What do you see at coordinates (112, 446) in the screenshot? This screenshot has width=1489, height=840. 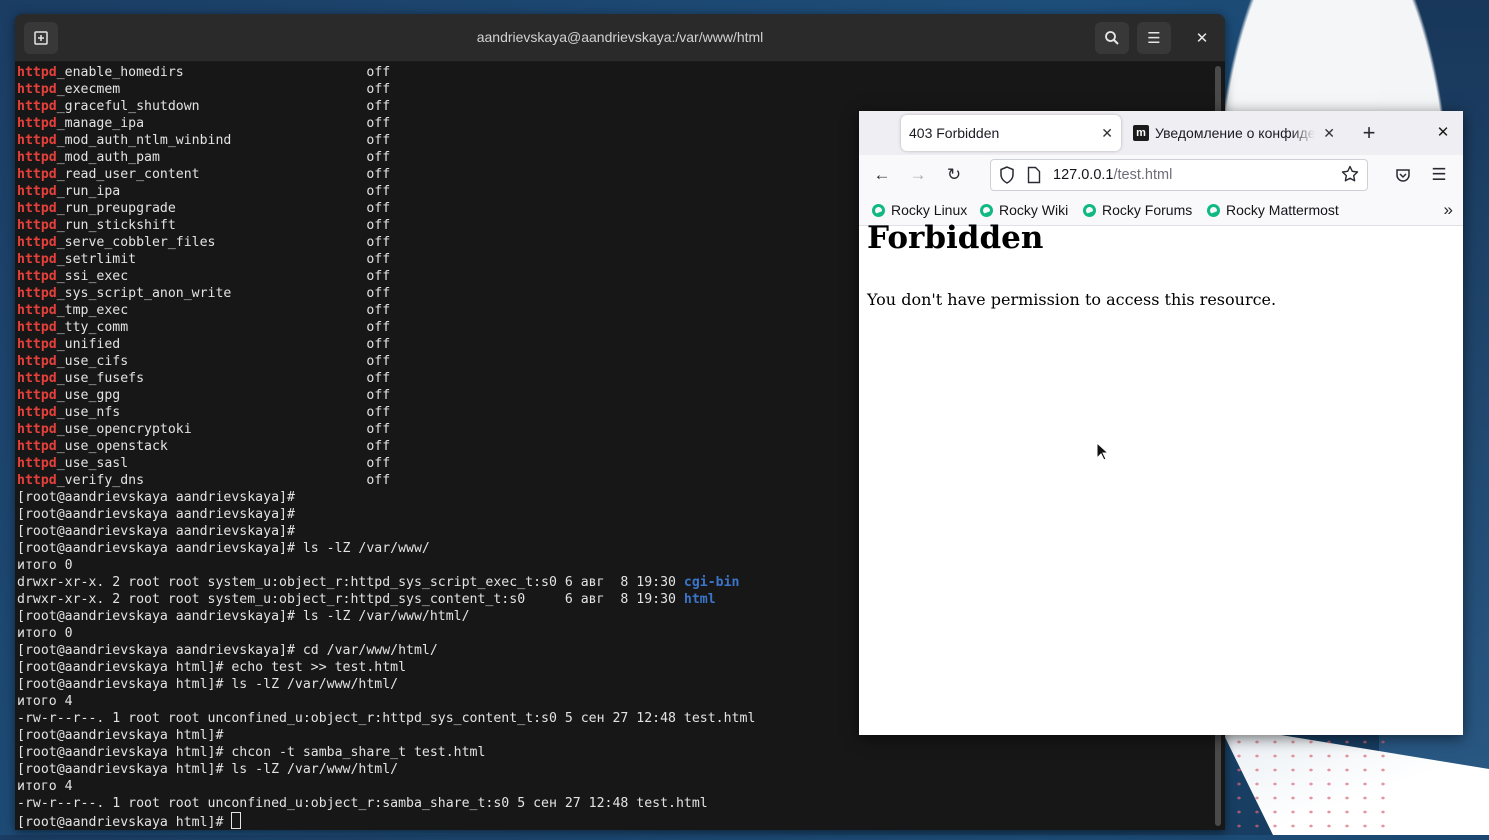 I see `boolean-name: _use_openstack` at bounding box center [112, 446].